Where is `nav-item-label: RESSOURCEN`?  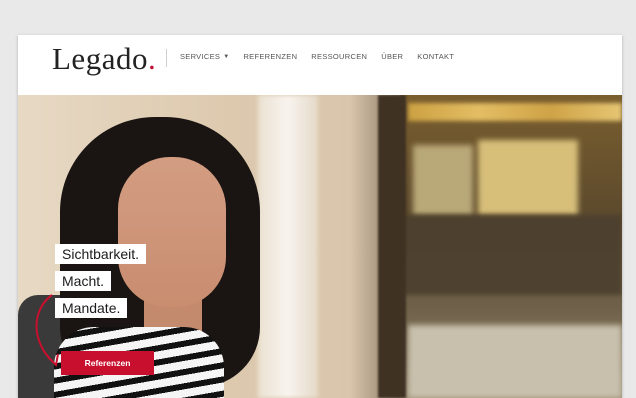 nav-item-label: RESSOURCEN is located at coordinates (339, 56).